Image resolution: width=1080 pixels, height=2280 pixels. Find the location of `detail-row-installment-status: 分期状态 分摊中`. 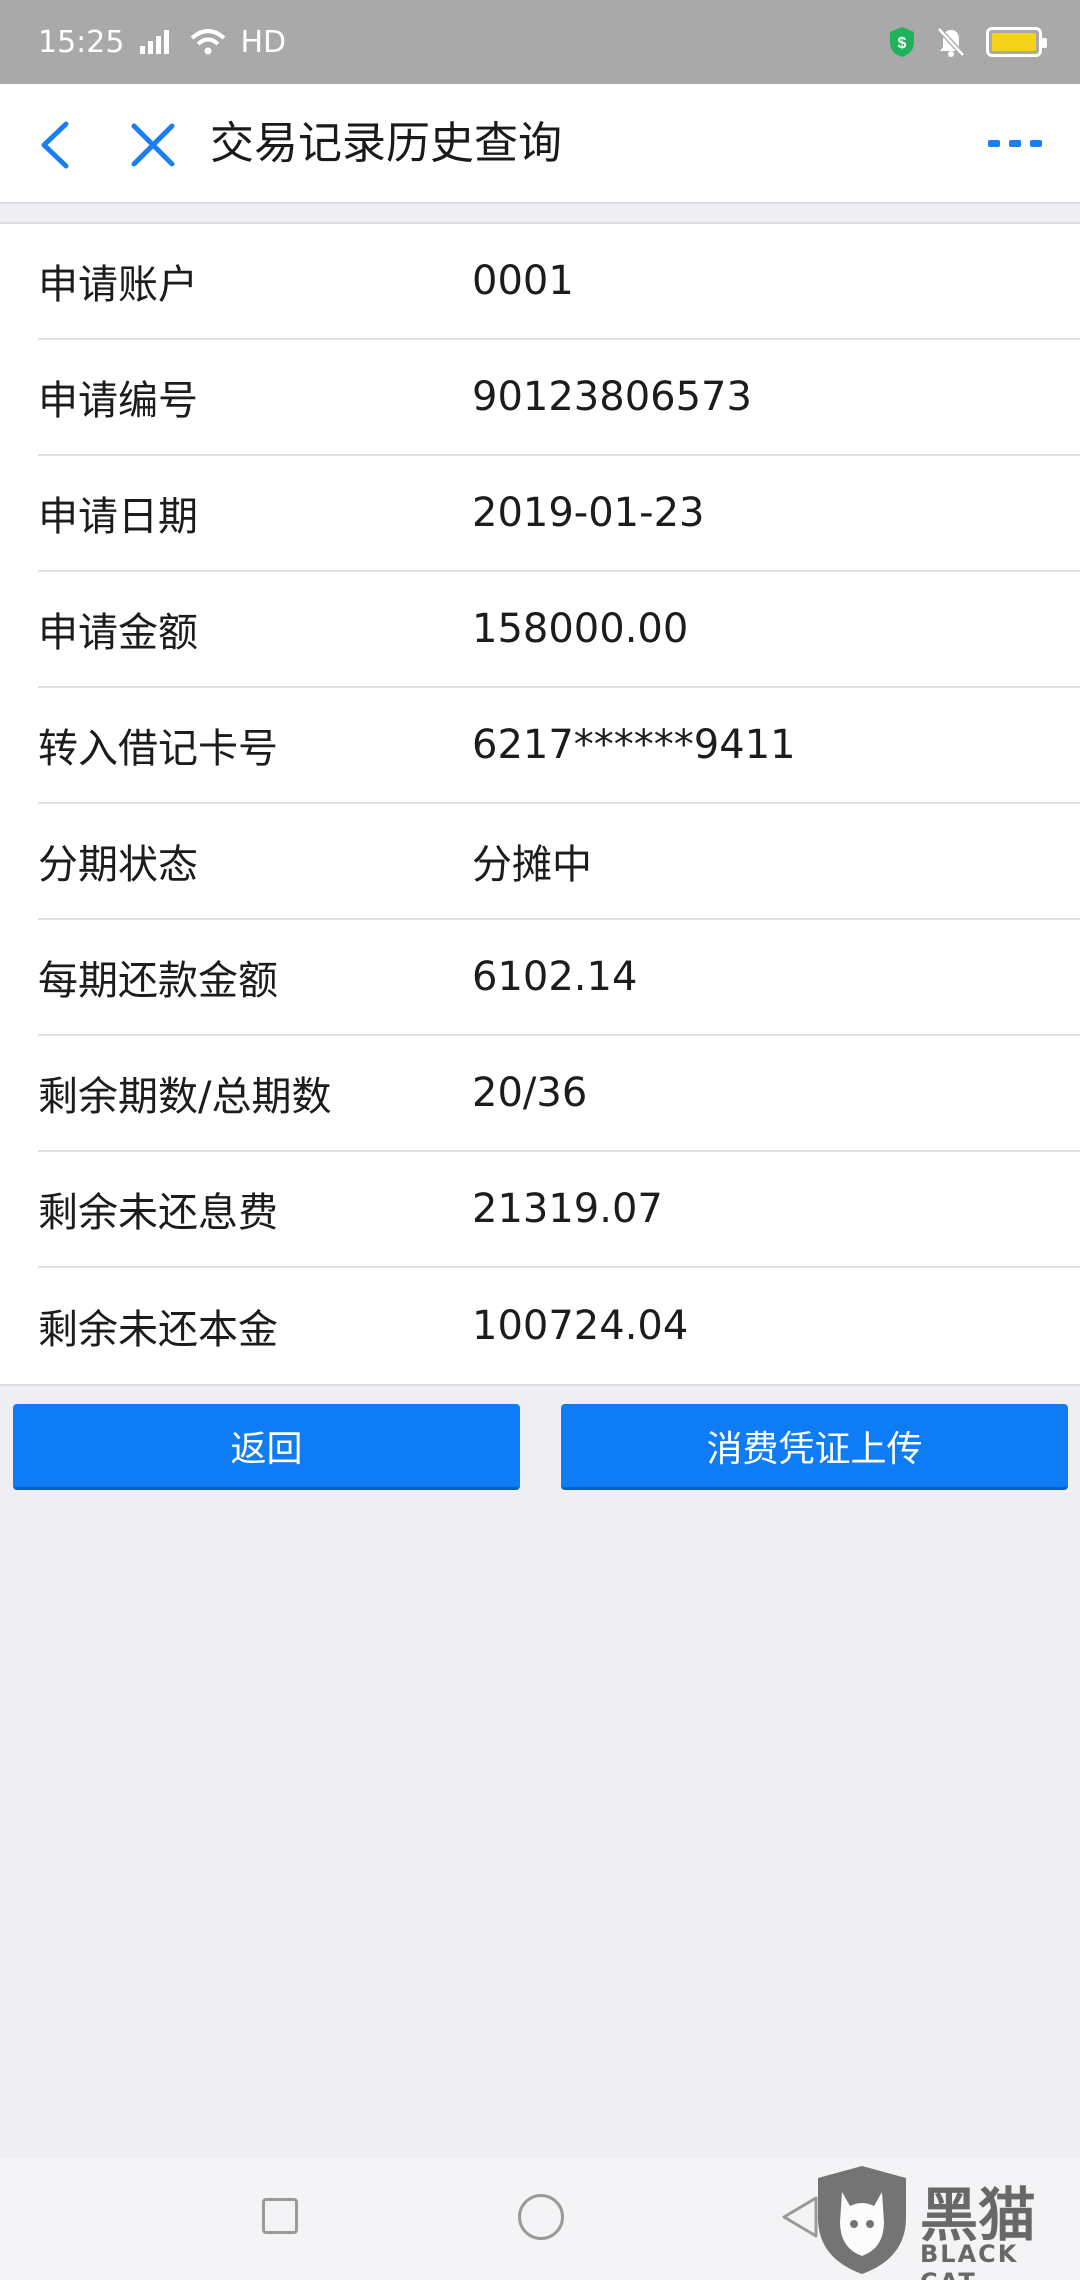

detail-row-installment-status: 分期状态 分摊中 is located at coordinates (559, 862).